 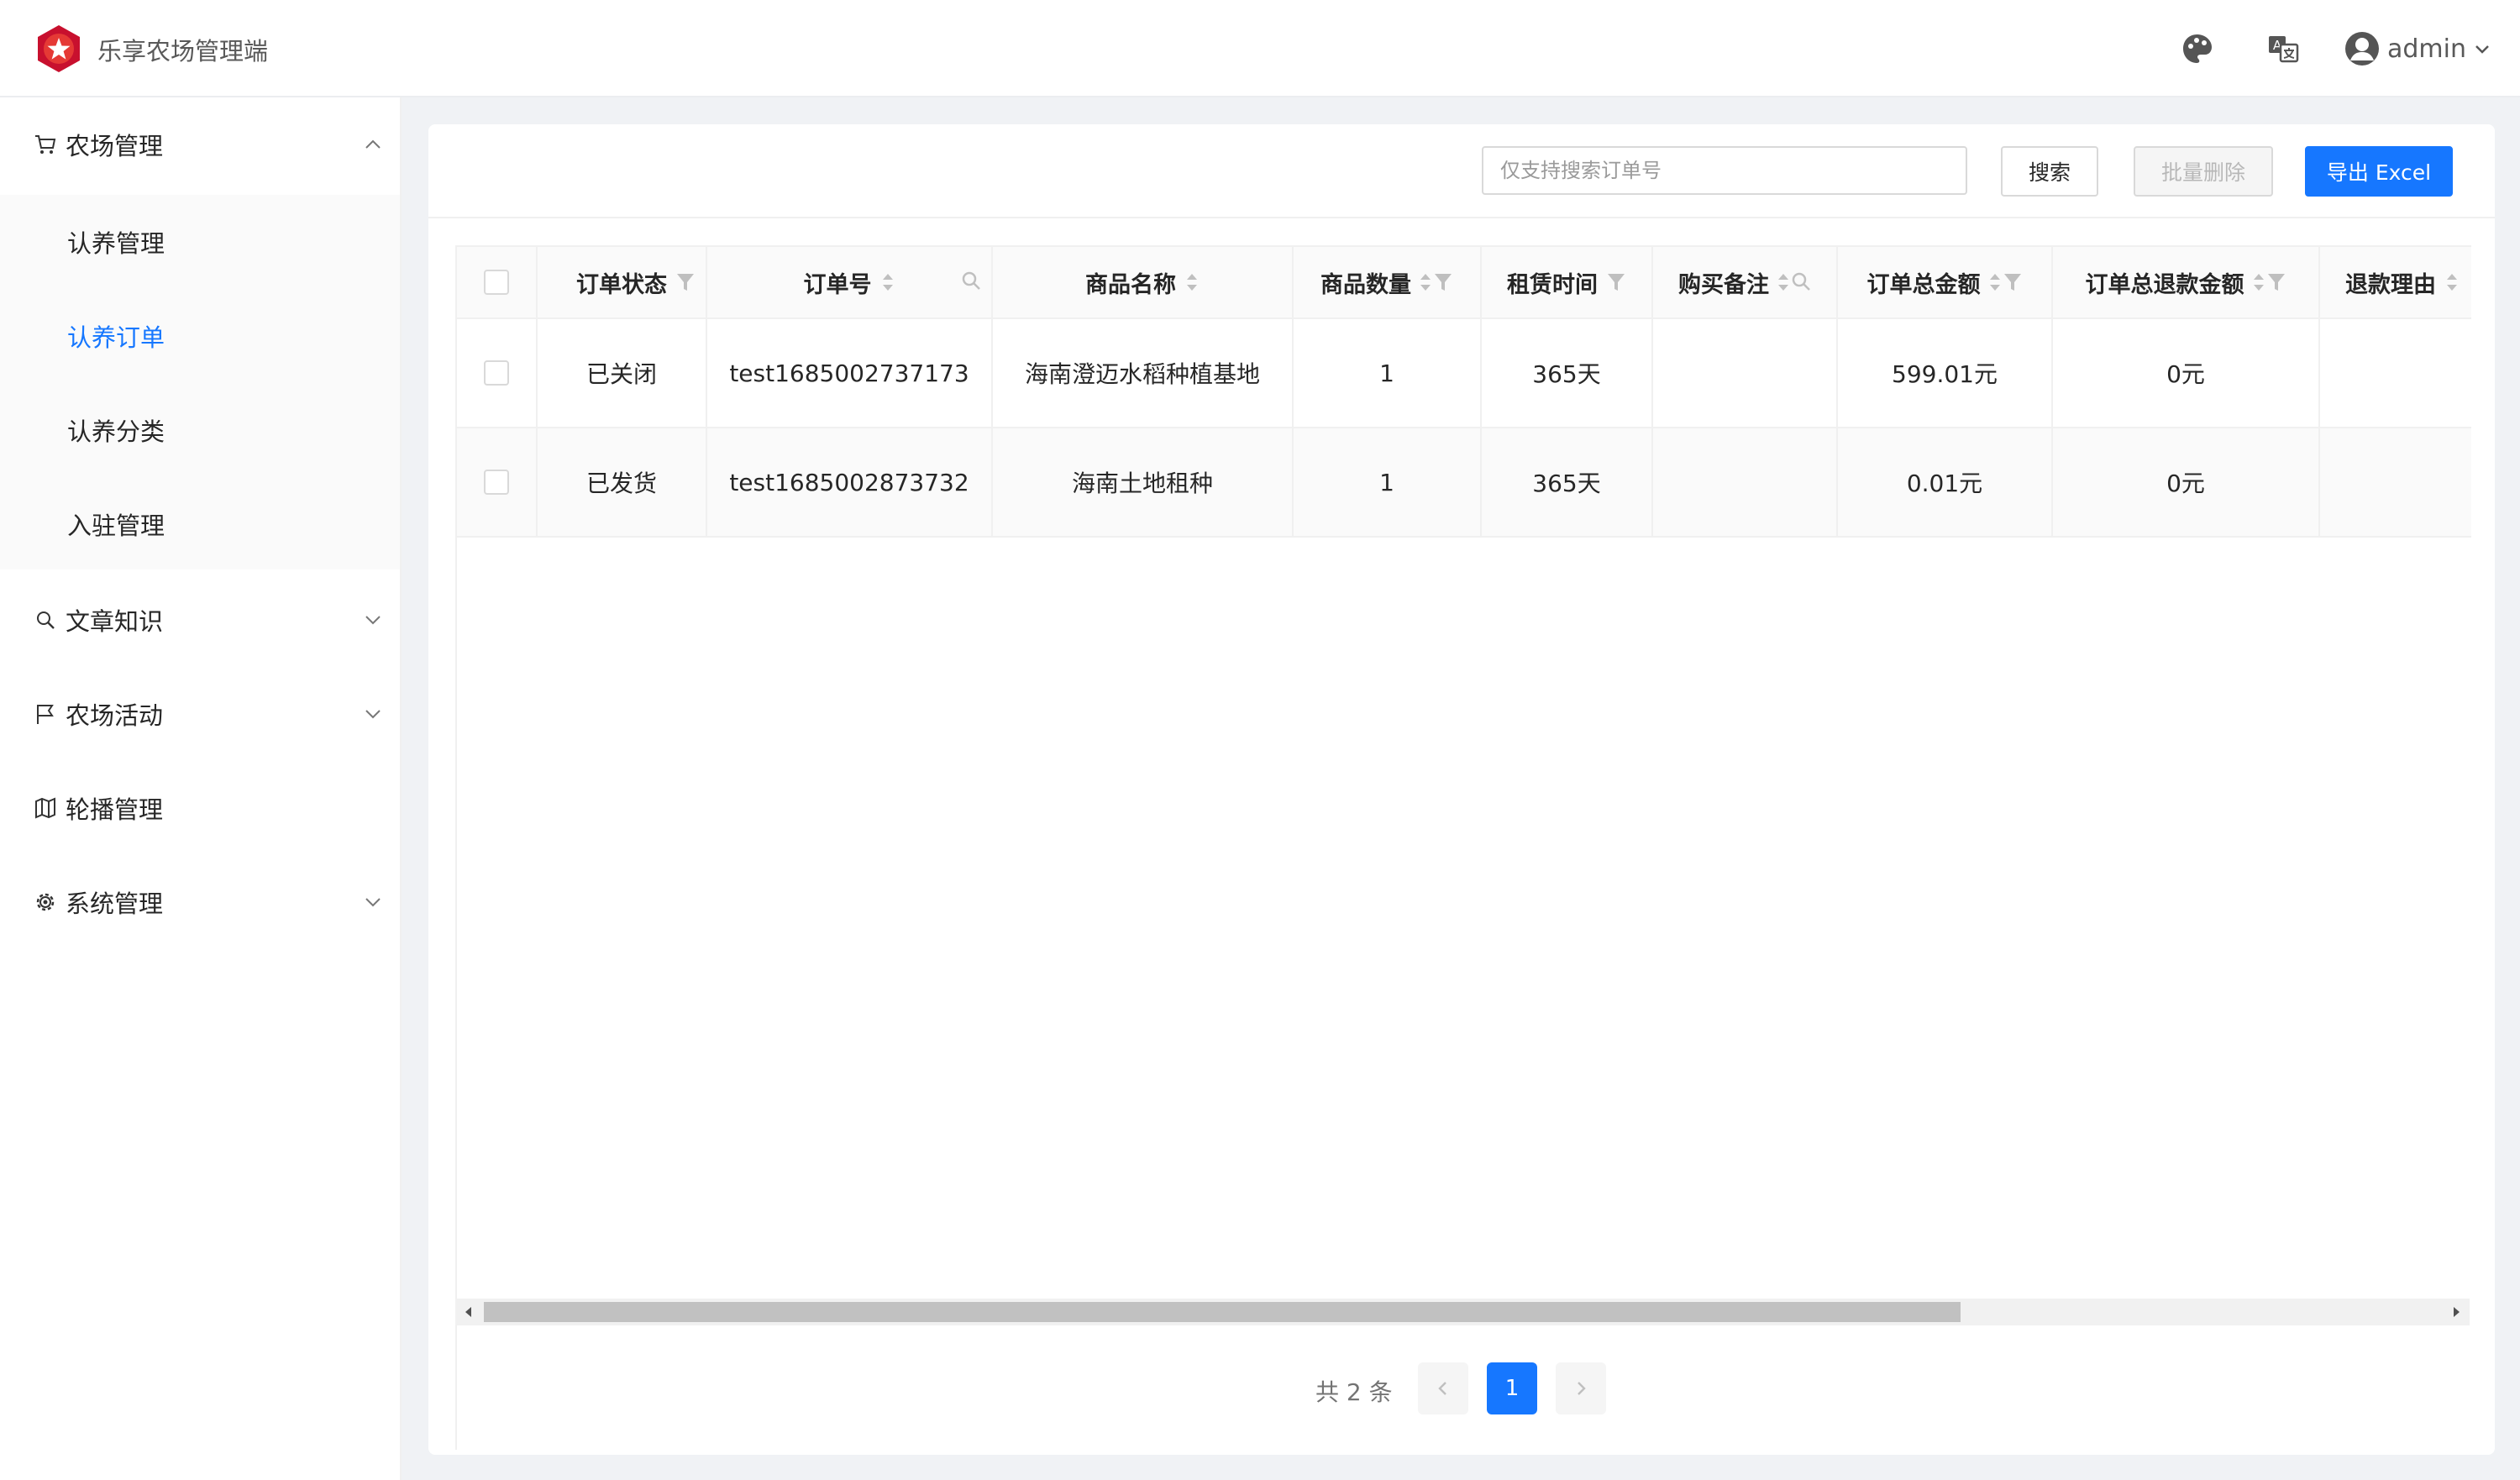 I want to click on header-select-cell, so click(x=497, y=282).